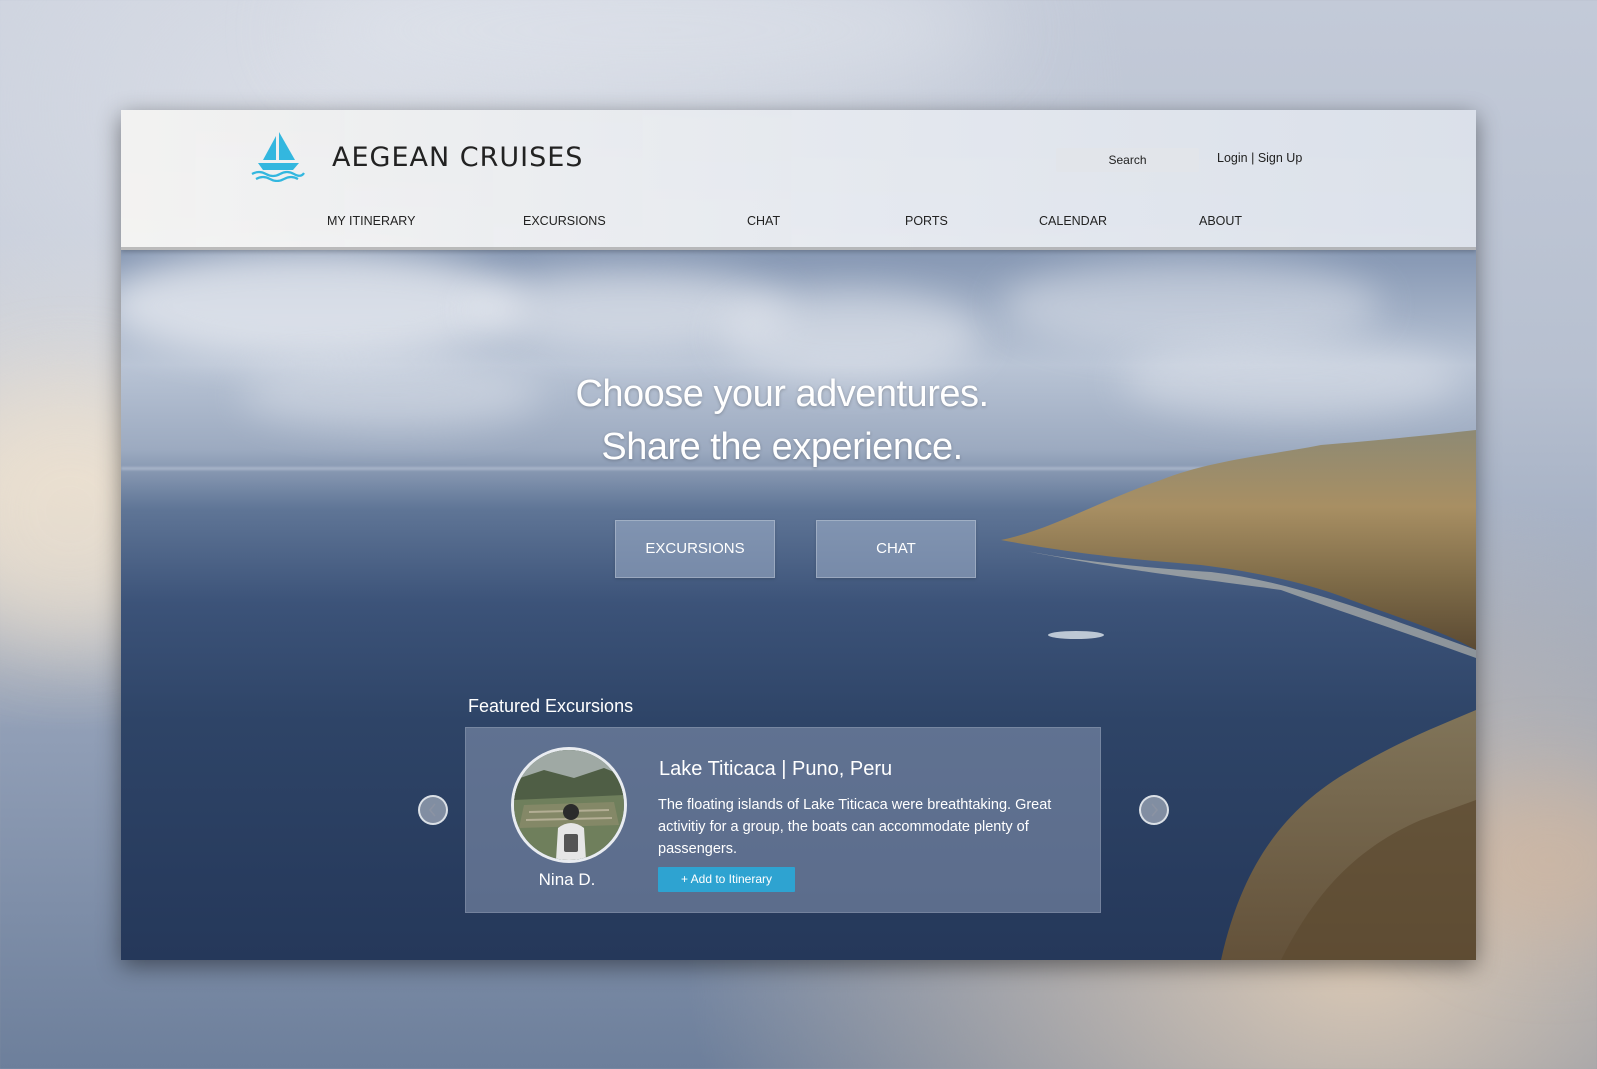 Image resolution: width=1597 pixels, height=1069 pixels. Describe the element at coordinates (1232, 158) in the screenshot. I see `login-link: Login` at that location.